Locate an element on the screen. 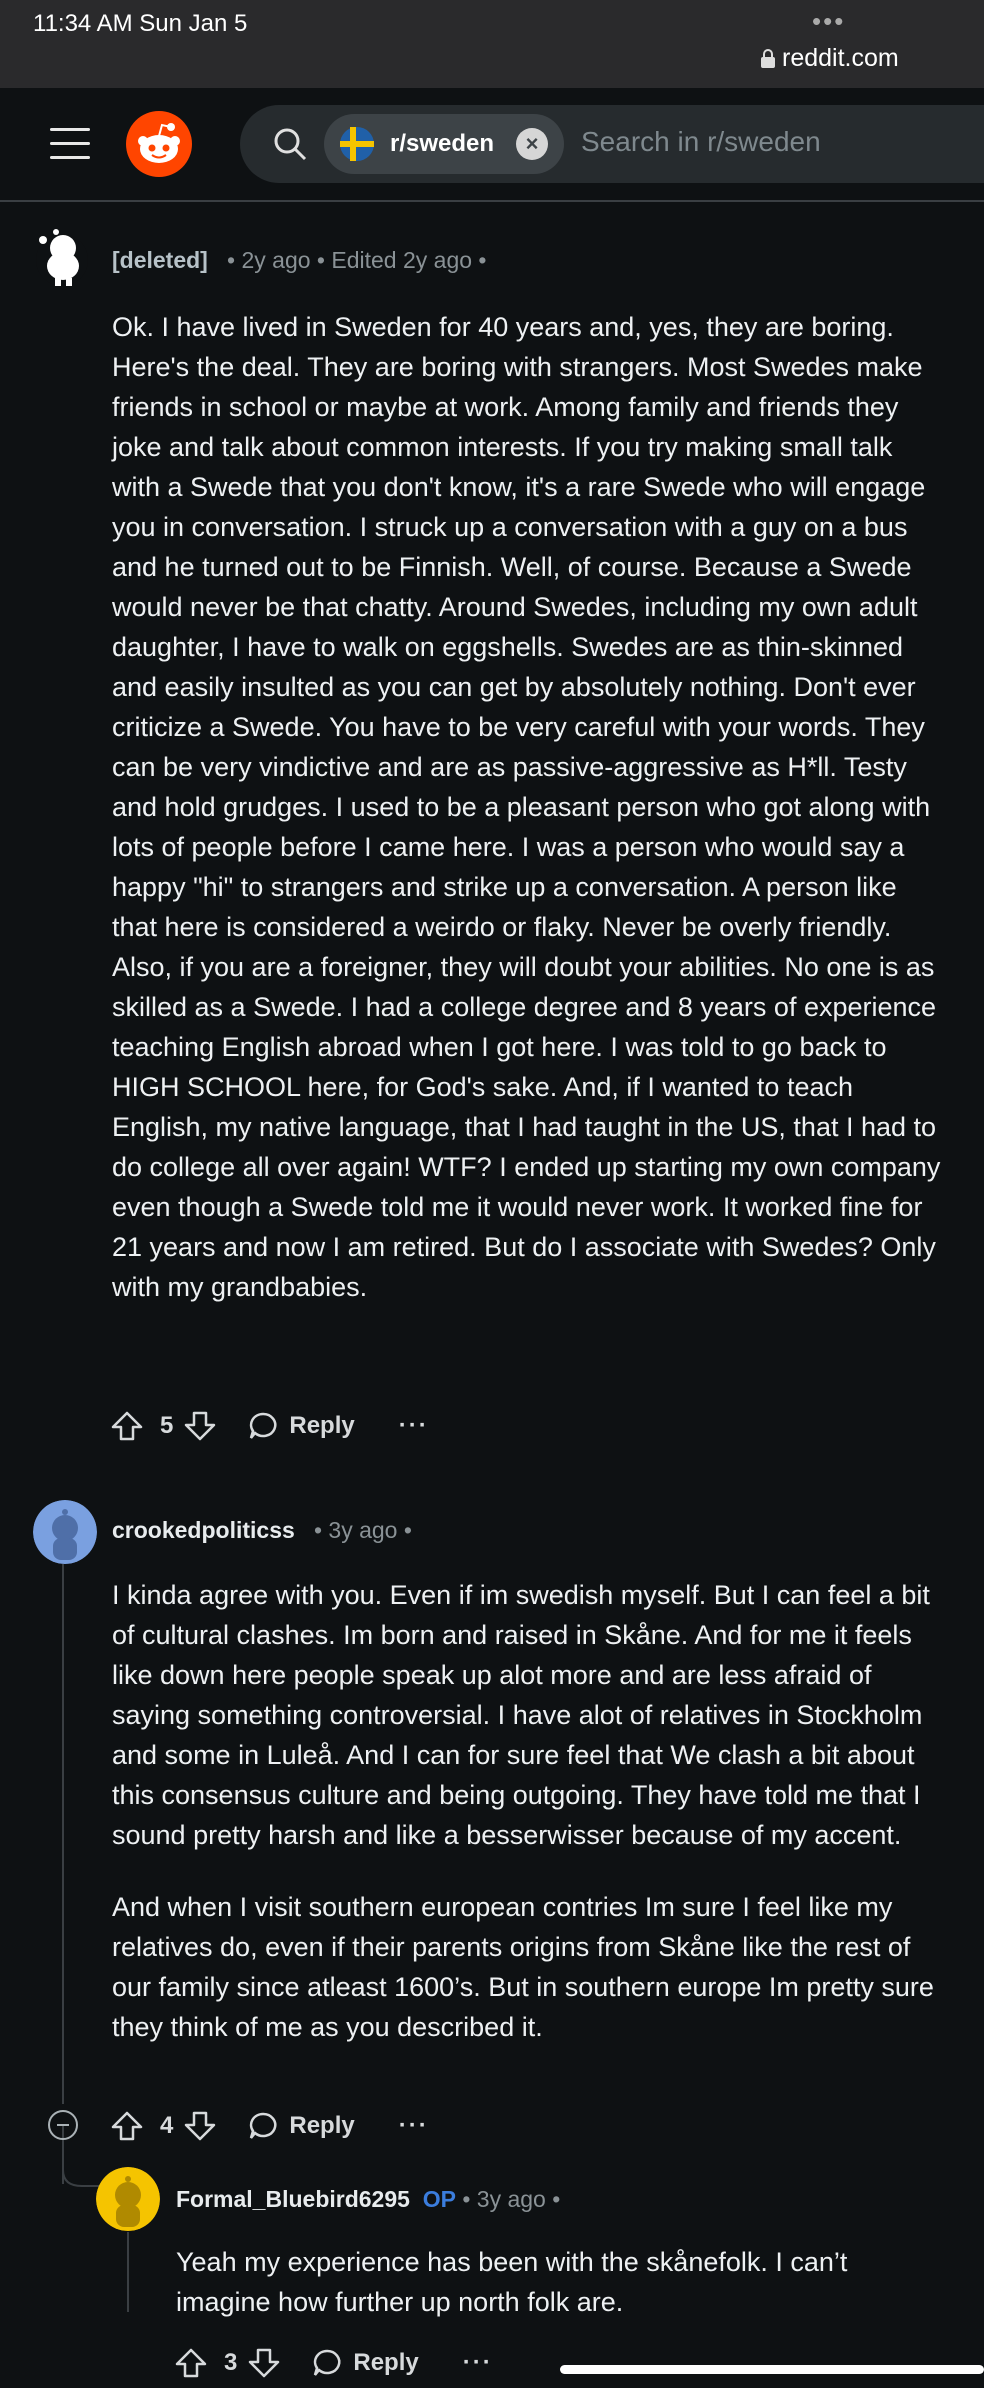 Image resolution: width=984 pixels, height=2388 pixels. comment-author: crookedpoliticss is located at coordinates (203, 1530).